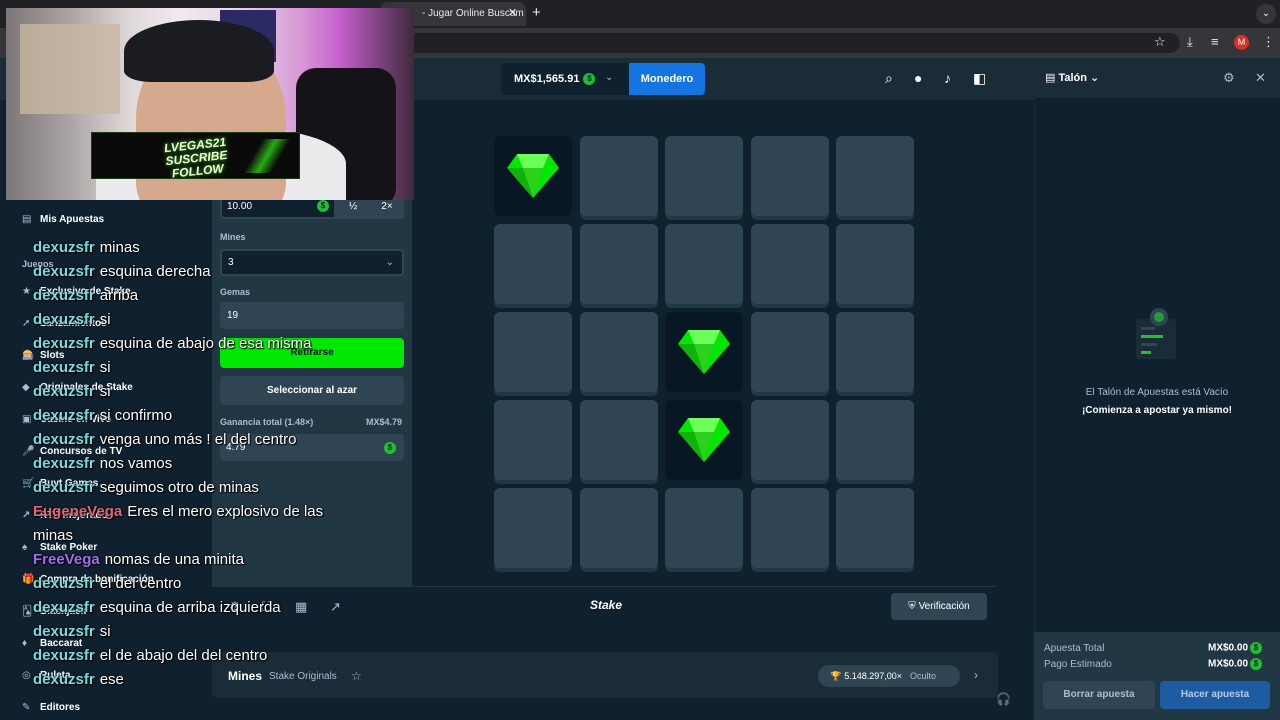 This screenshot has width=1280, height=720. Describe the element at coordinates (1241, 42) in the screenshot. I see `profile-avatar: M` at that location.